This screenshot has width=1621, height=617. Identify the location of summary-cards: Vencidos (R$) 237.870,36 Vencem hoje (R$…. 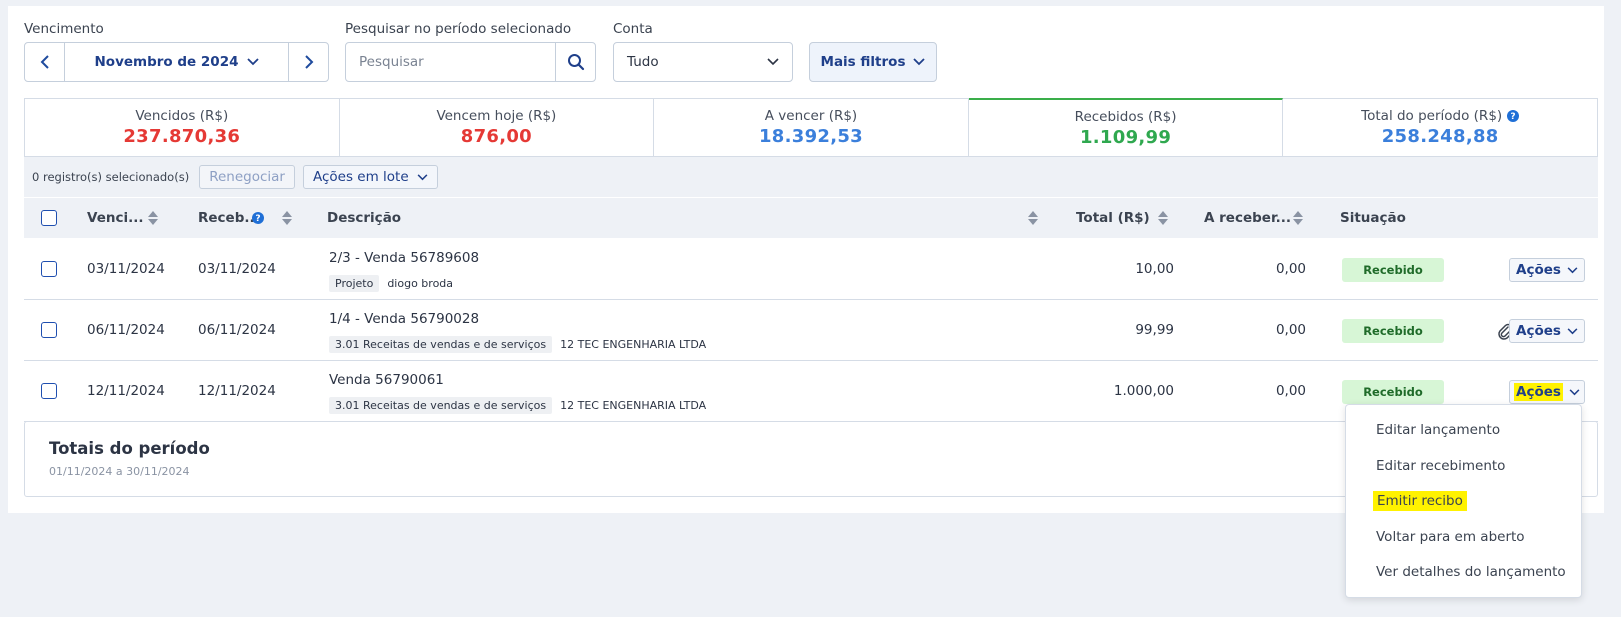
(811, 127).